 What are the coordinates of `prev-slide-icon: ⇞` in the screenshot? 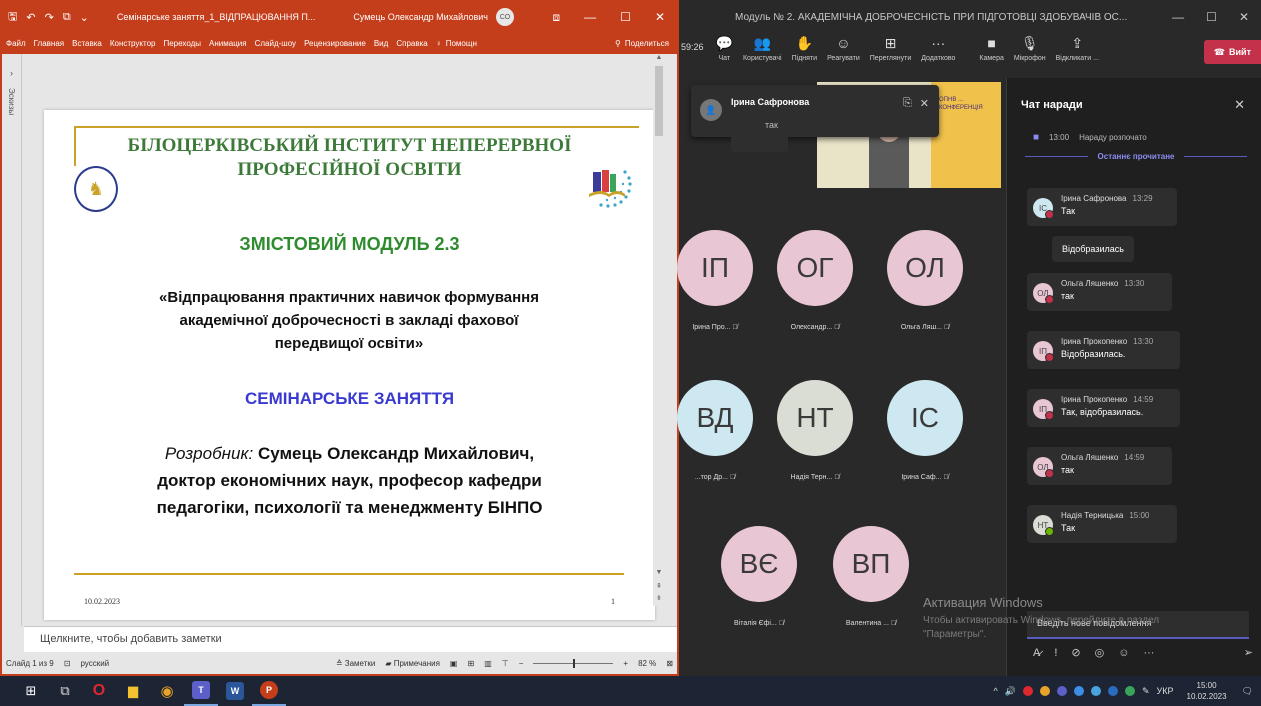 It's located at (659, 586).